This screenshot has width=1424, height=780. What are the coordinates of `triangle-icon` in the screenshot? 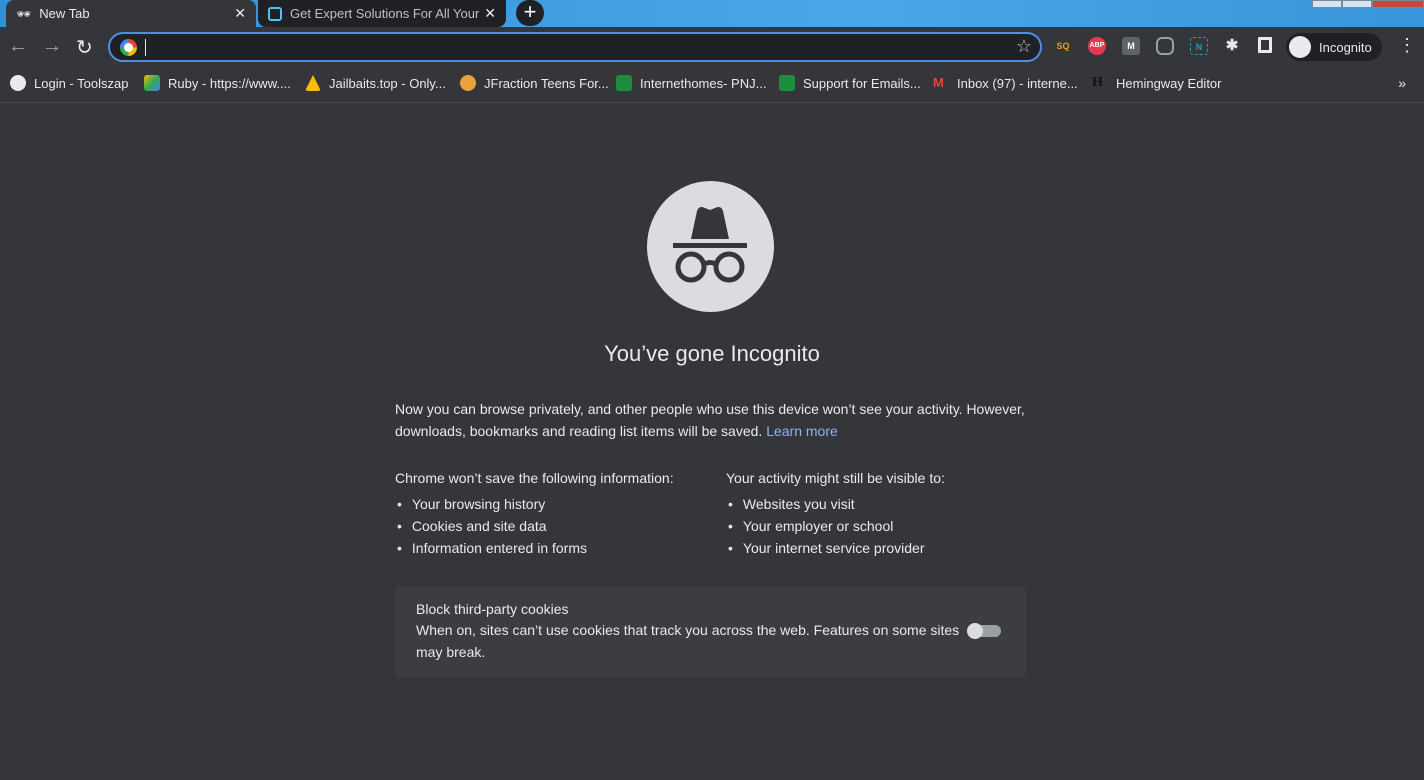 It's located at (313, 83).